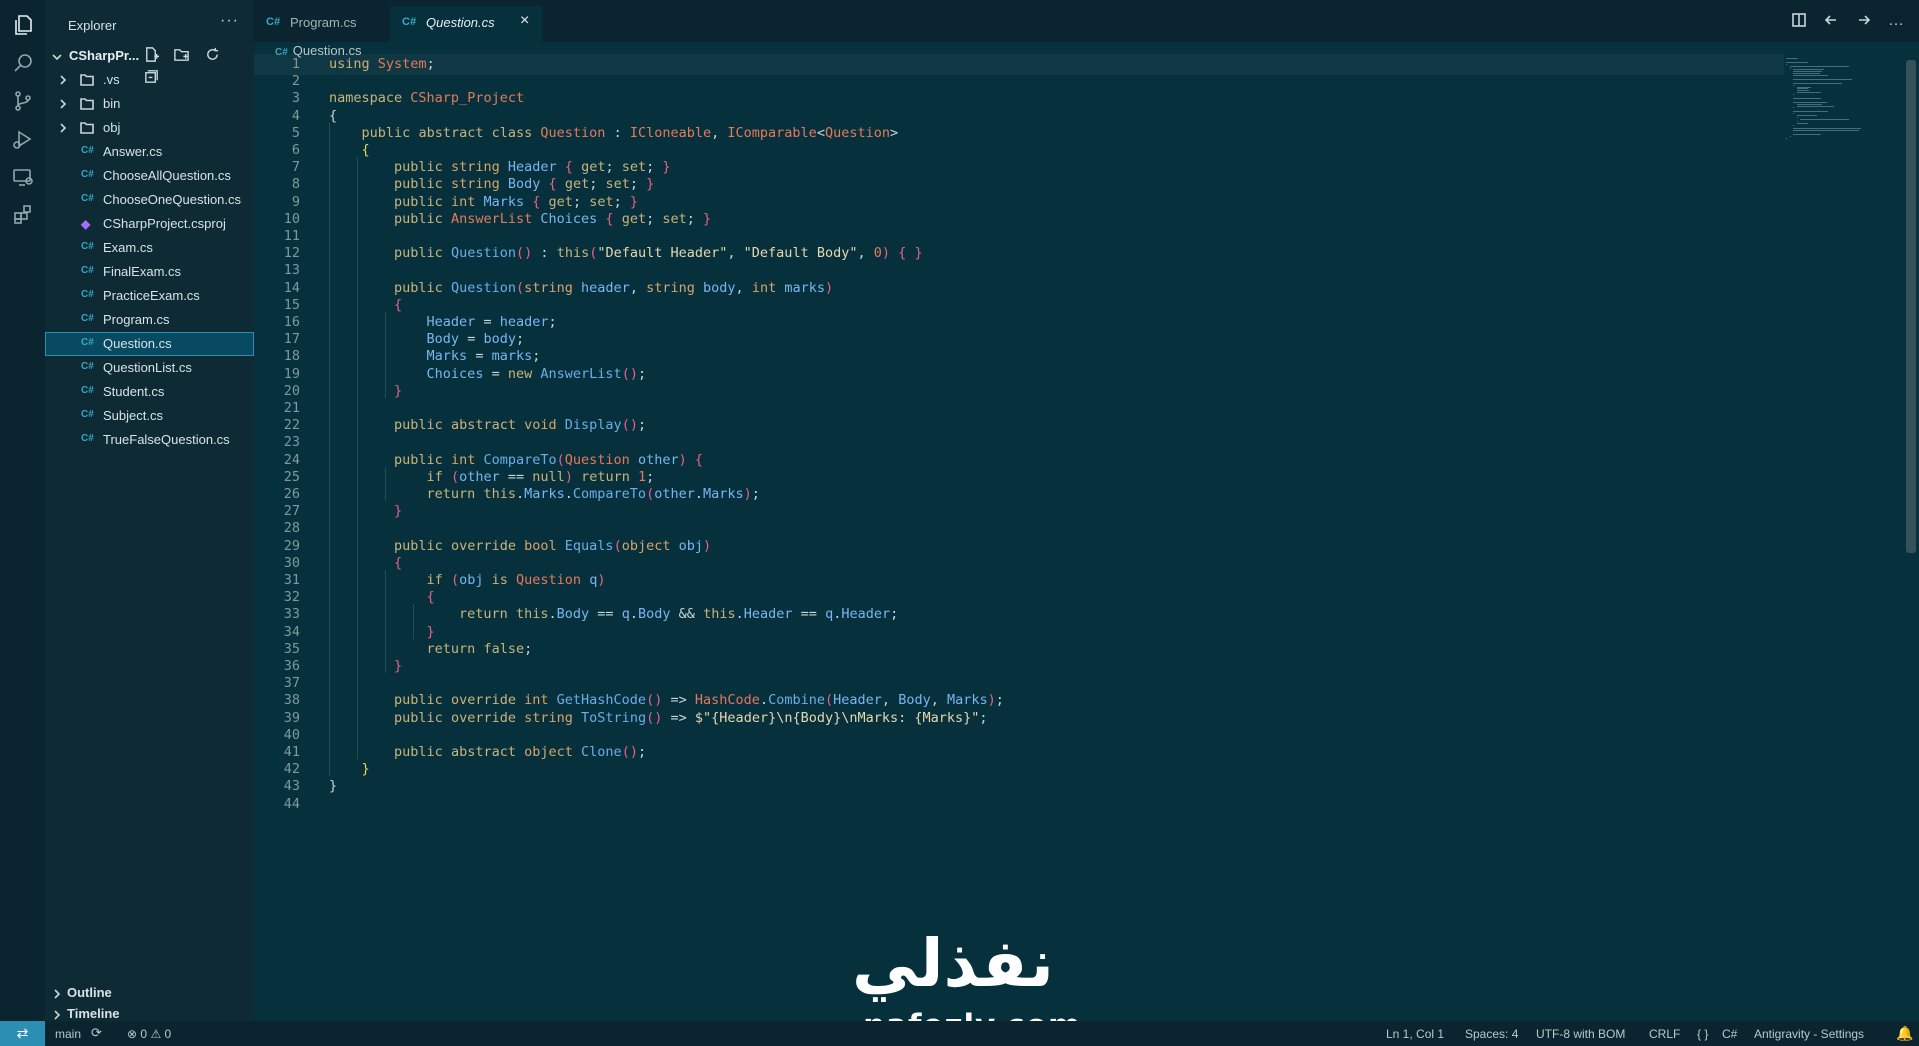 The image size is (1919, 1046). I want to click on chevron-right-icon, so click(57, 993).